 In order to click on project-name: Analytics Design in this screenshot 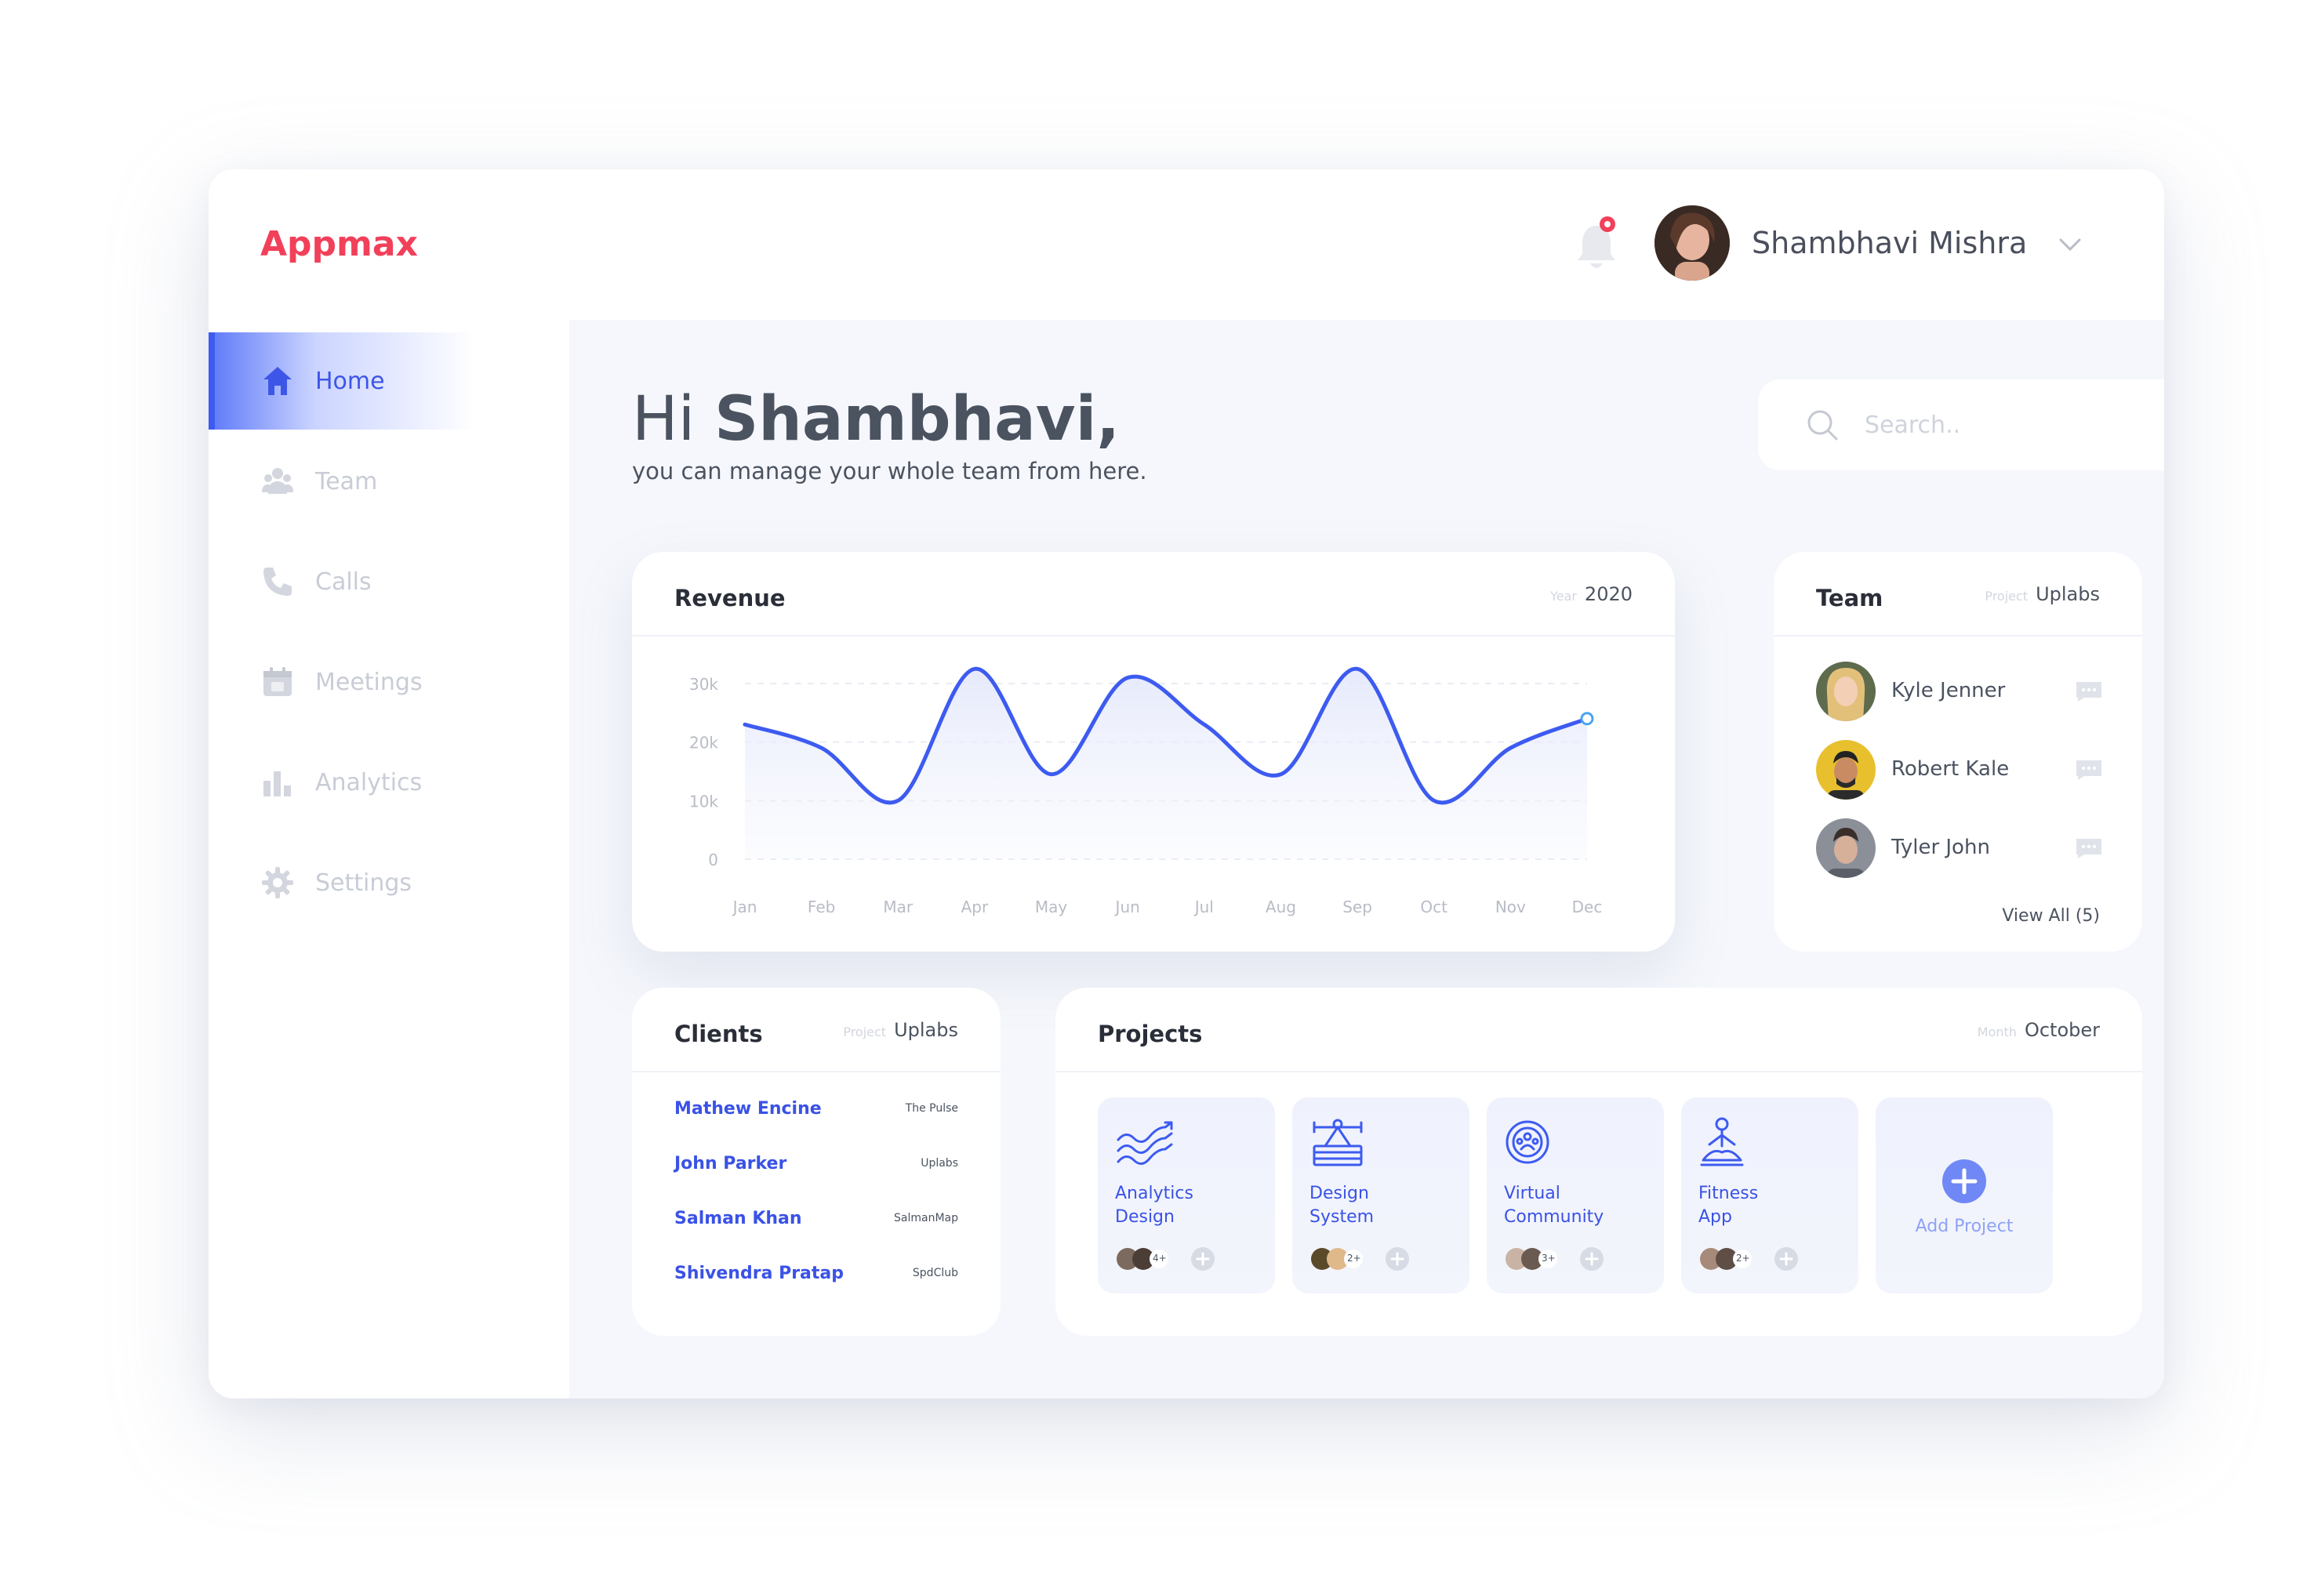, I will do `click(1185, 1205)`.